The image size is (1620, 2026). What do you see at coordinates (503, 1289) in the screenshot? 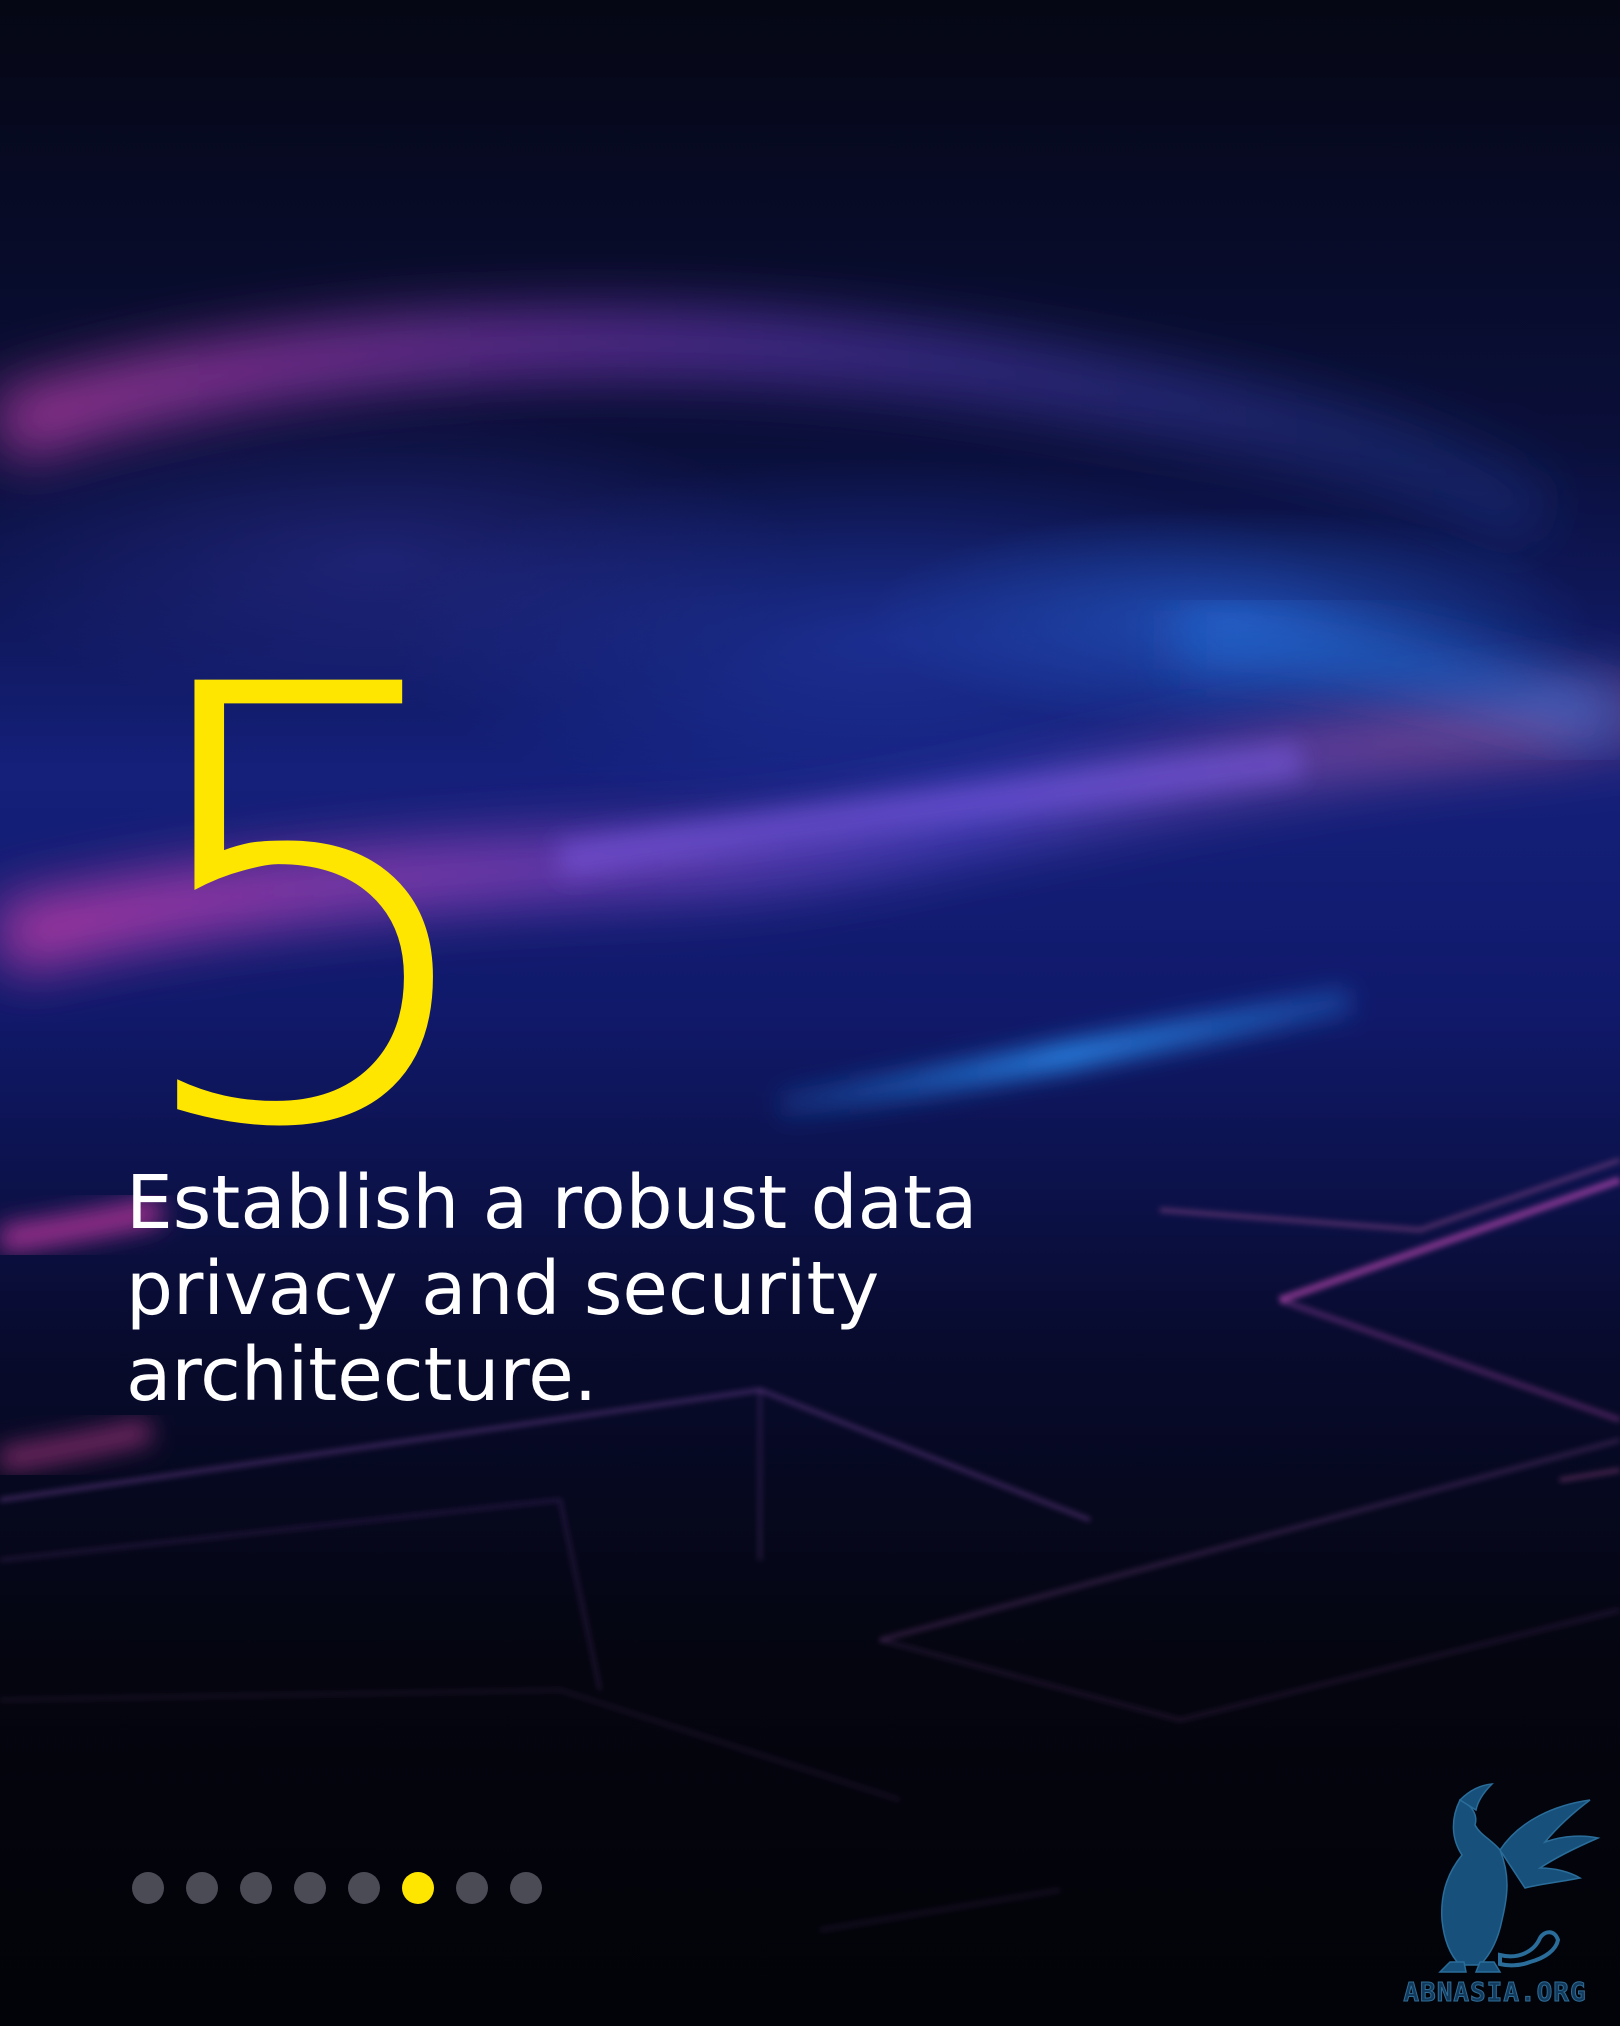
I see `statement-line-2: privacy and security` at bounding box center [503, 1289].